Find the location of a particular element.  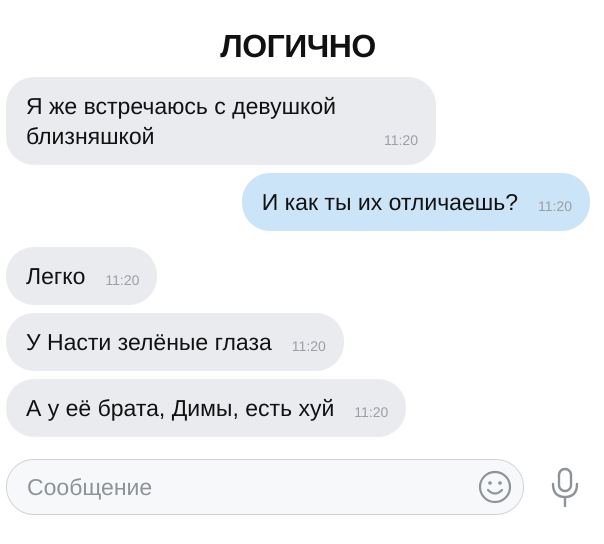

message-text: И как ты их отличаешь? is located at coordinates (390, 202).